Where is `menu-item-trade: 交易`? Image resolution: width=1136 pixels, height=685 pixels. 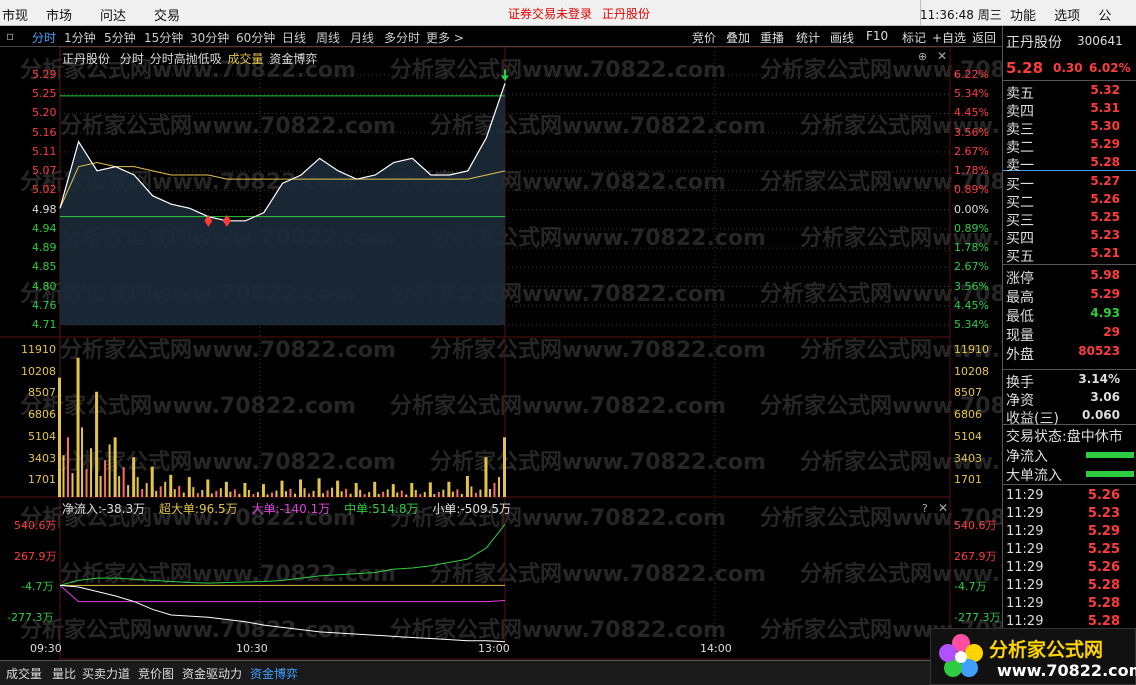
menu-item-trade: 交易 is located at coordinates (167, 14).